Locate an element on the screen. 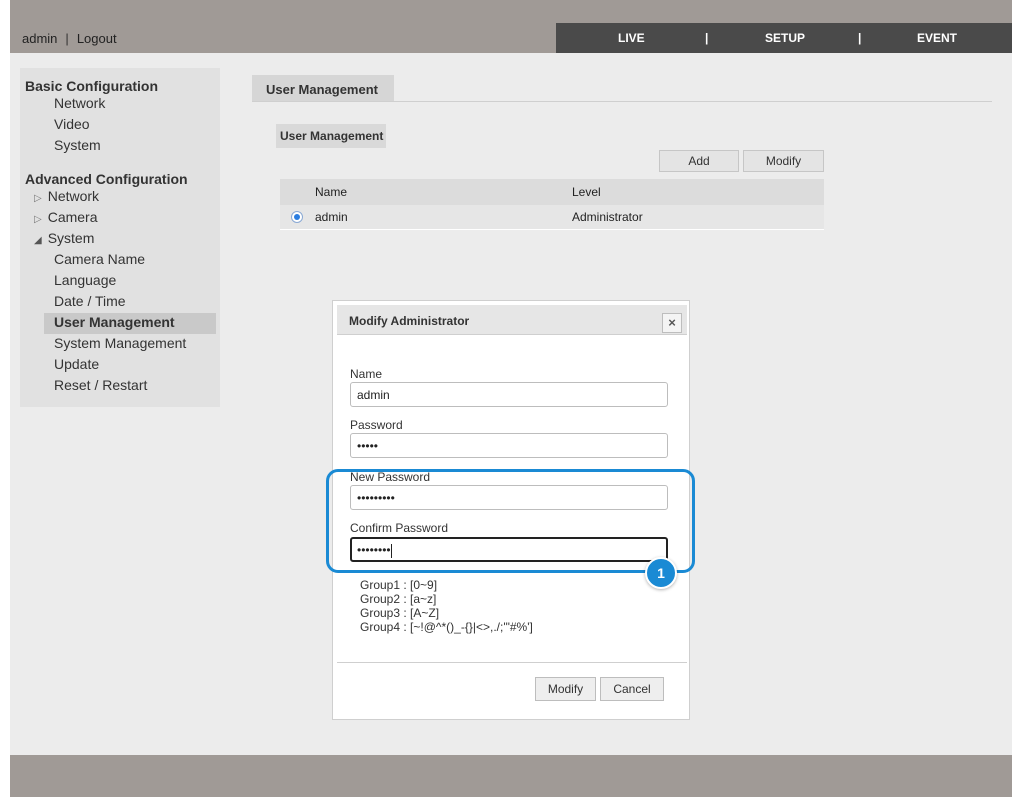 The image size is (1022, 797). close-icon: × is located at coordinates (672, 323).